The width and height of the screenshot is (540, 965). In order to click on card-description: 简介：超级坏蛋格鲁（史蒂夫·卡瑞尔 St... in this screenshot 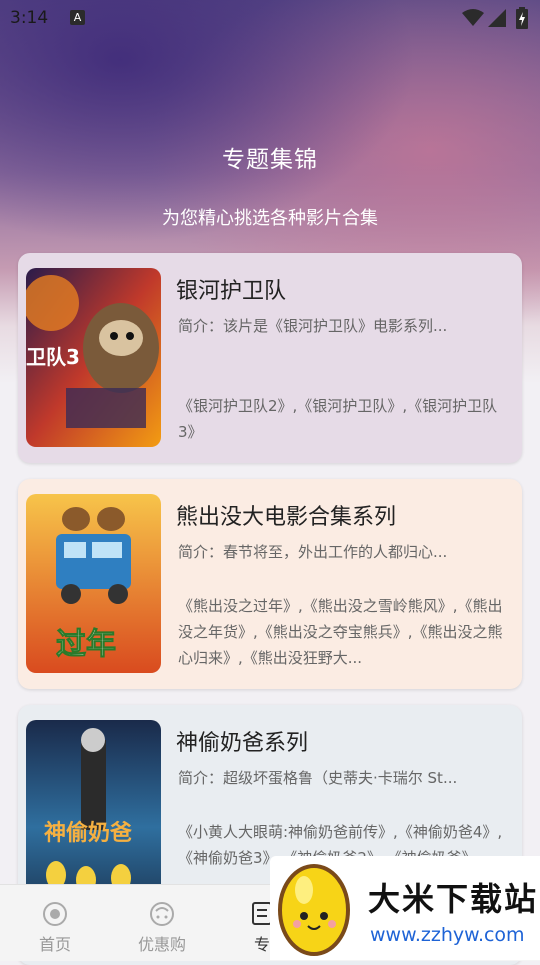, I will do `click(318, 778)`.